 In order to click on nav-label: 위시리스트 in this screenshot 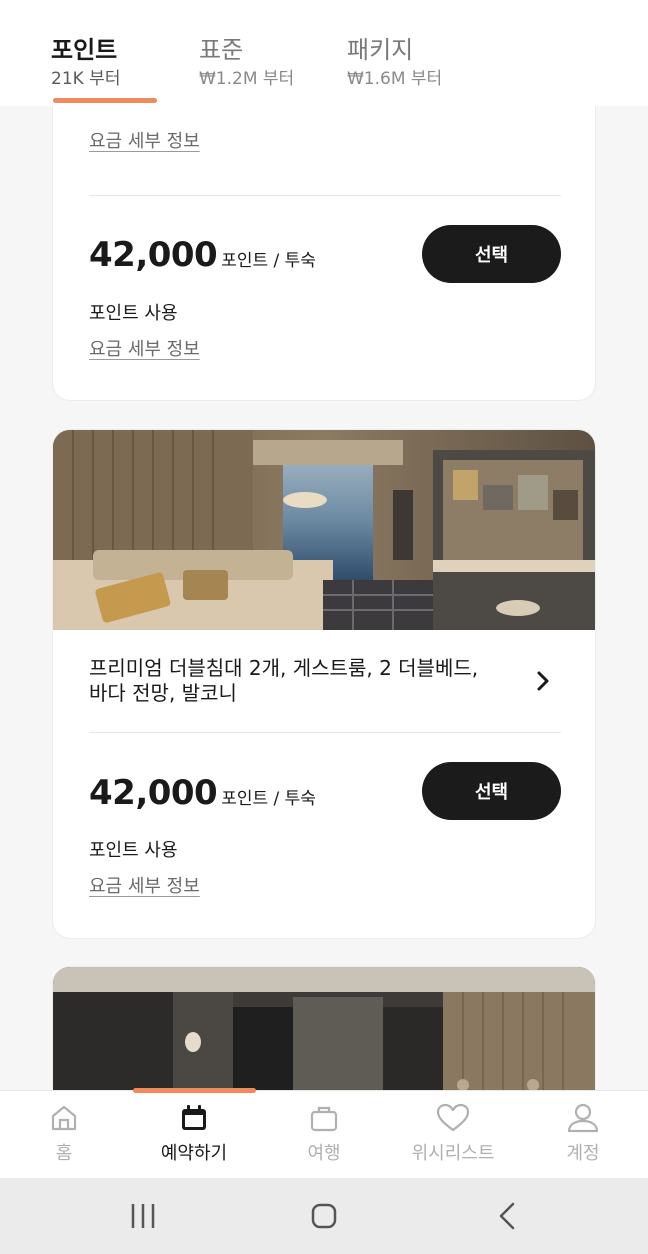, I will do `click(453, 1153)`.